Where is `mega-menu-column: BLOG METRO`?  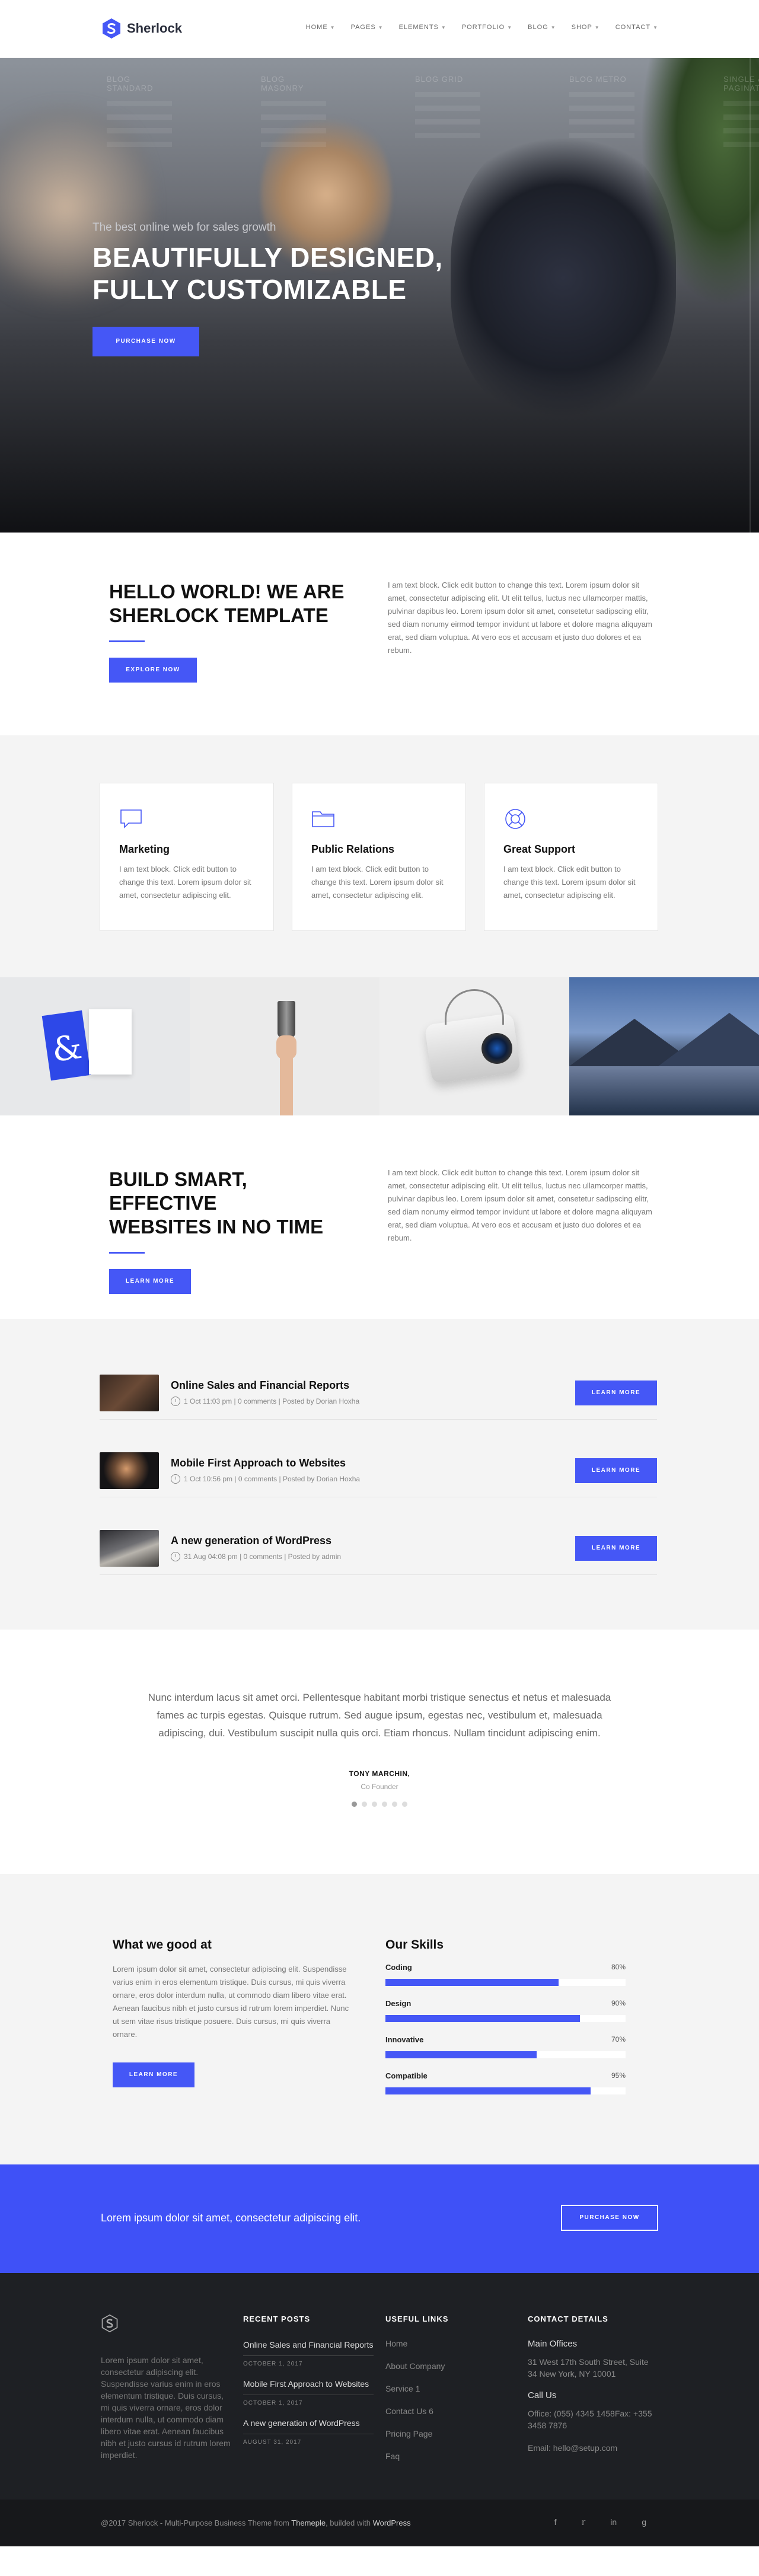 mega-menu-column: BLOG METRO is located at coordinates (601, 111).